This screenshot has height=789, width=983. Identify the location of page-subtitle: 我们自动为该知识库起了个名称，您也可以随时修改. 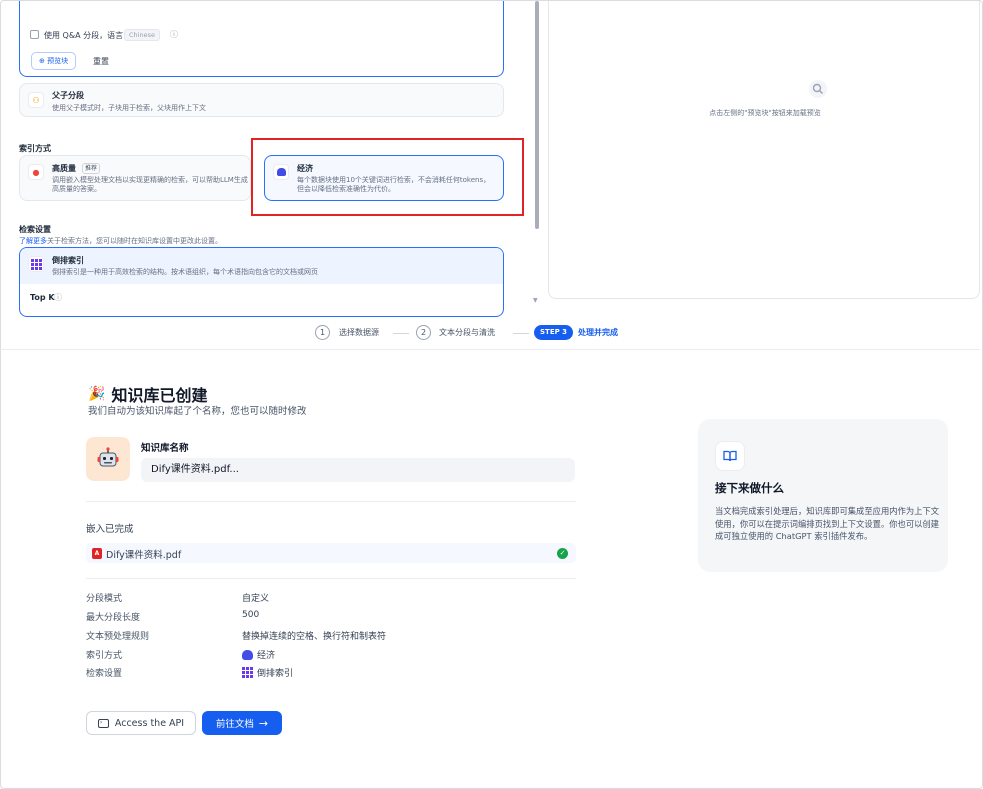
(197, 411).